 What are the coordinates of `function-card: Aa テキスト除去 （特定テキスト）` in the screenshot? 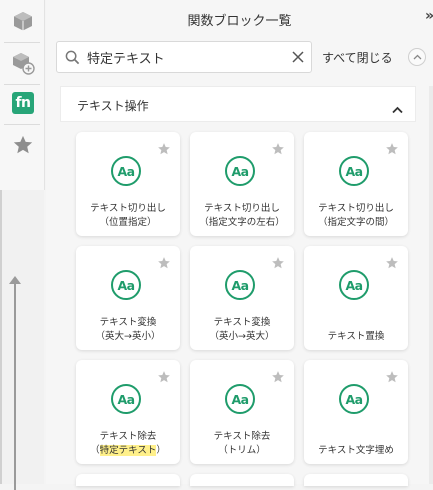 It's located at (128, 412).